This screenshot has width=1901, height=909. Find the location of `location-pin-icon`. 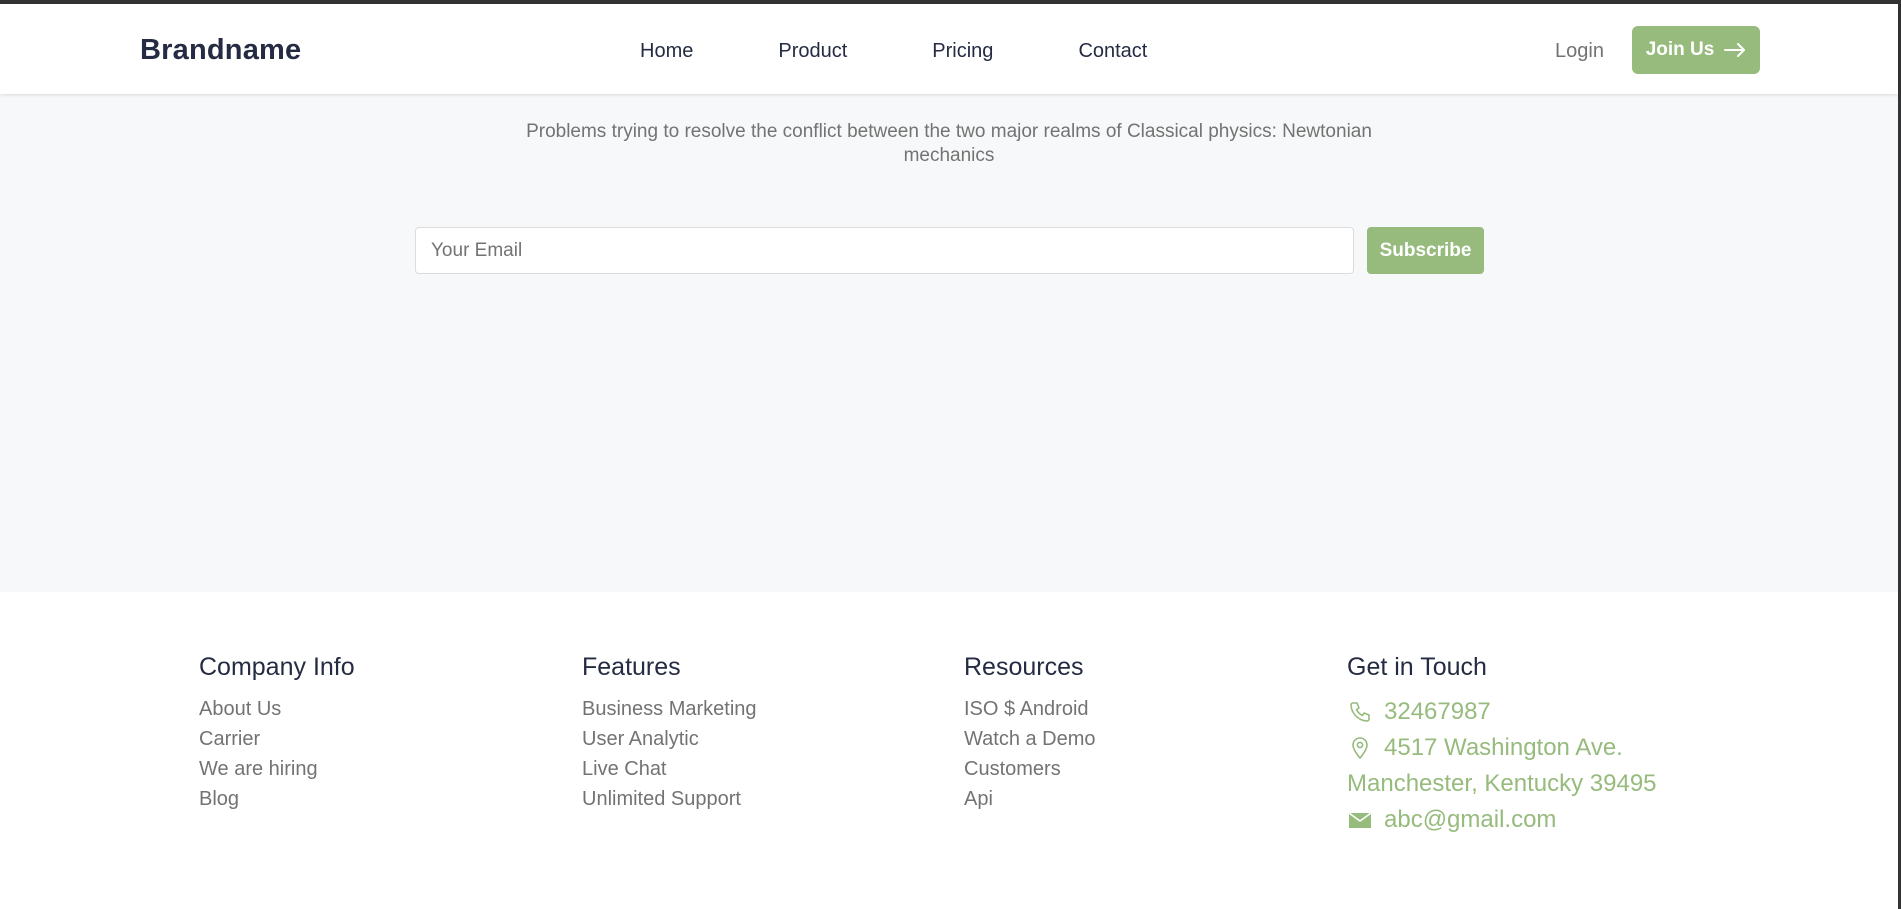

location-pin-icon is located at coordinates (1360, 748).